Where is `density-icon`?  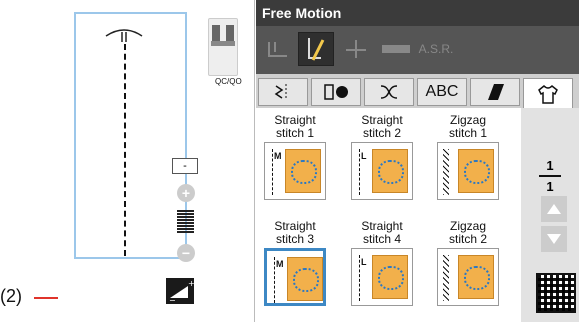
density-icon is located at coordinates (185, 223).